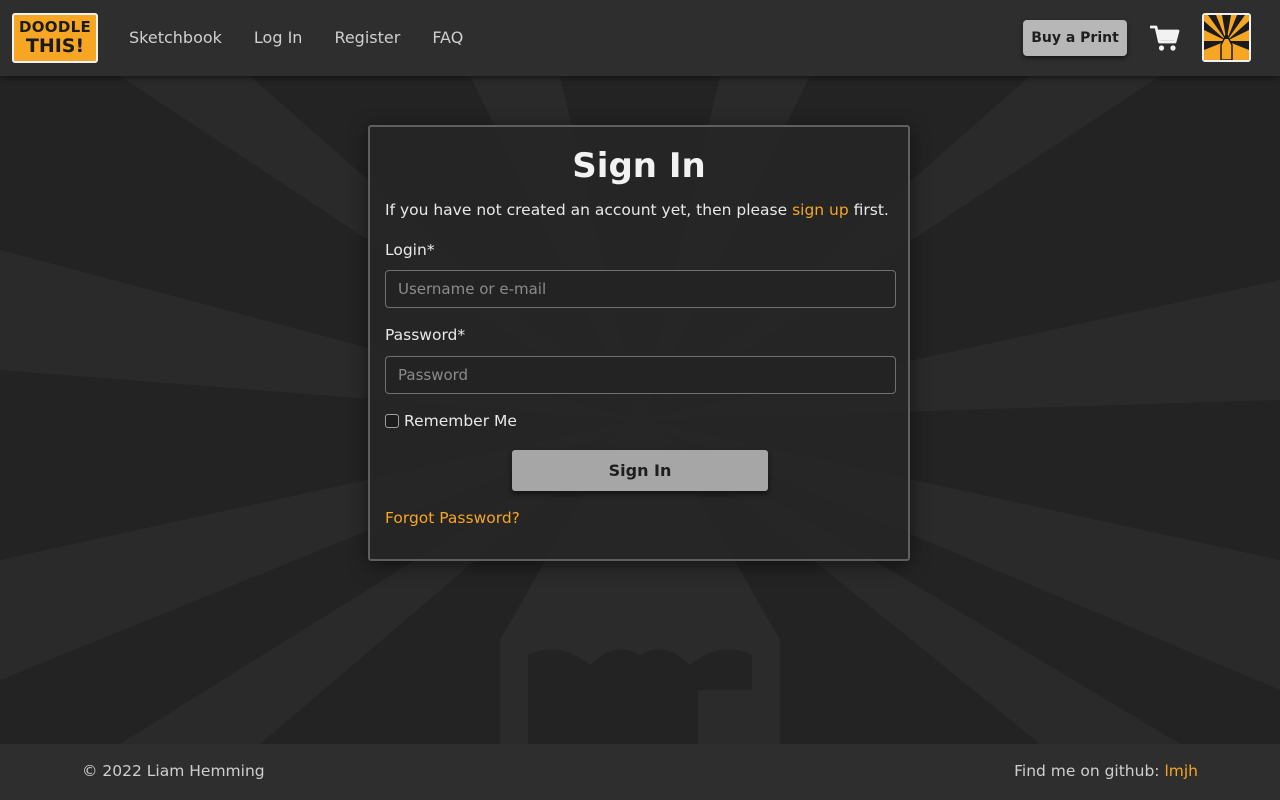 This screenshot has height=800, width=1280. I want to click on remember-me-checkbox, so click(392, 421).